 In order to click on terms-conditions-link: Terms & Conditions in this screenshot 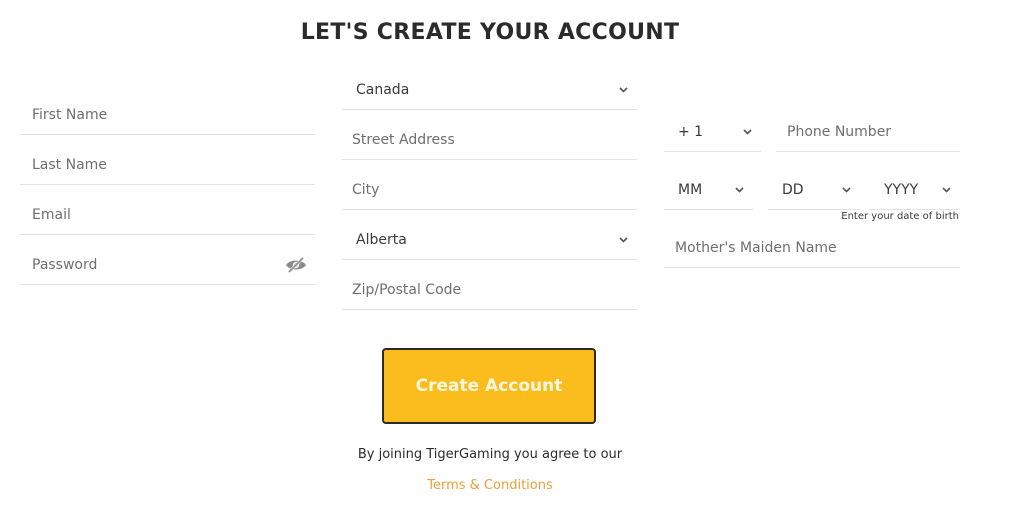, I will do `click(490, 485)`.